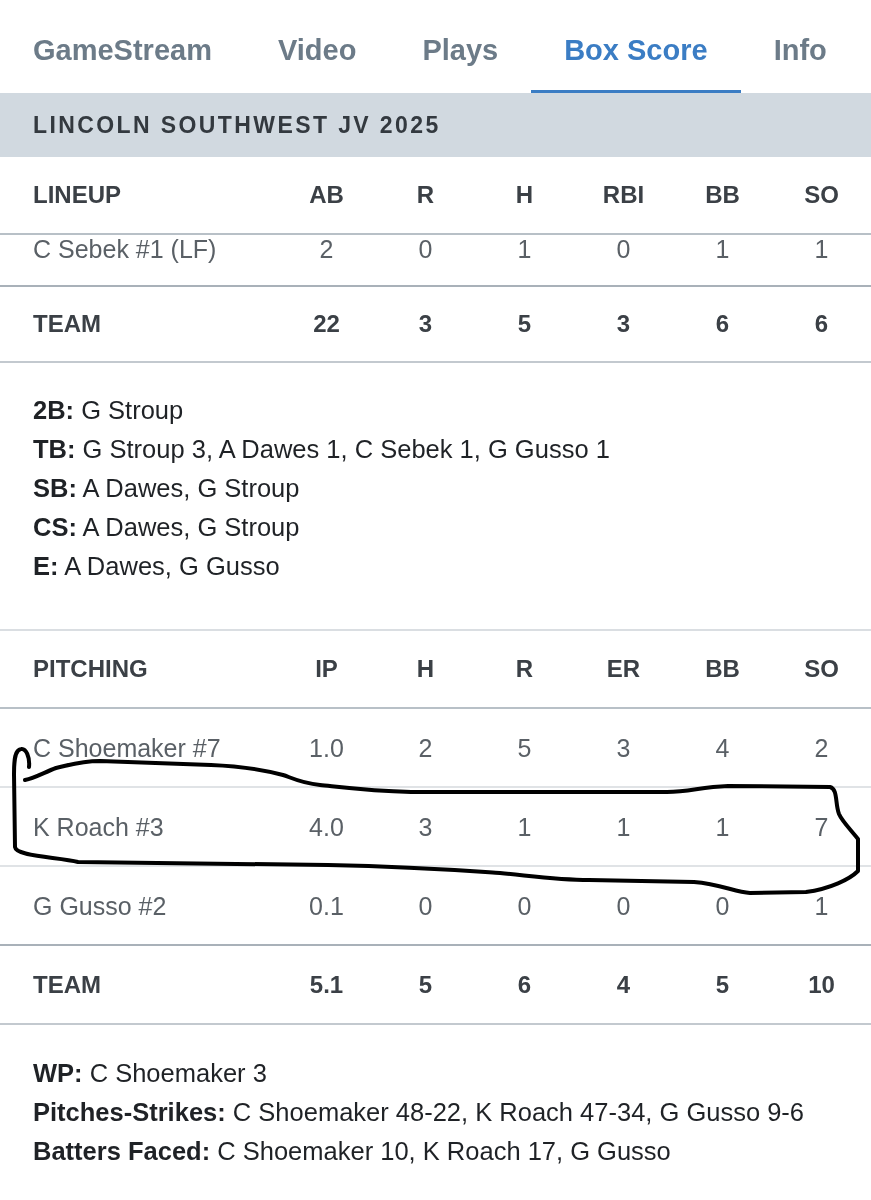 Image resolution: width=871 pixels, height=1200 pixels. I want to click on stat-note: SB: A Dawes, G Stroup, so click(167, 488).